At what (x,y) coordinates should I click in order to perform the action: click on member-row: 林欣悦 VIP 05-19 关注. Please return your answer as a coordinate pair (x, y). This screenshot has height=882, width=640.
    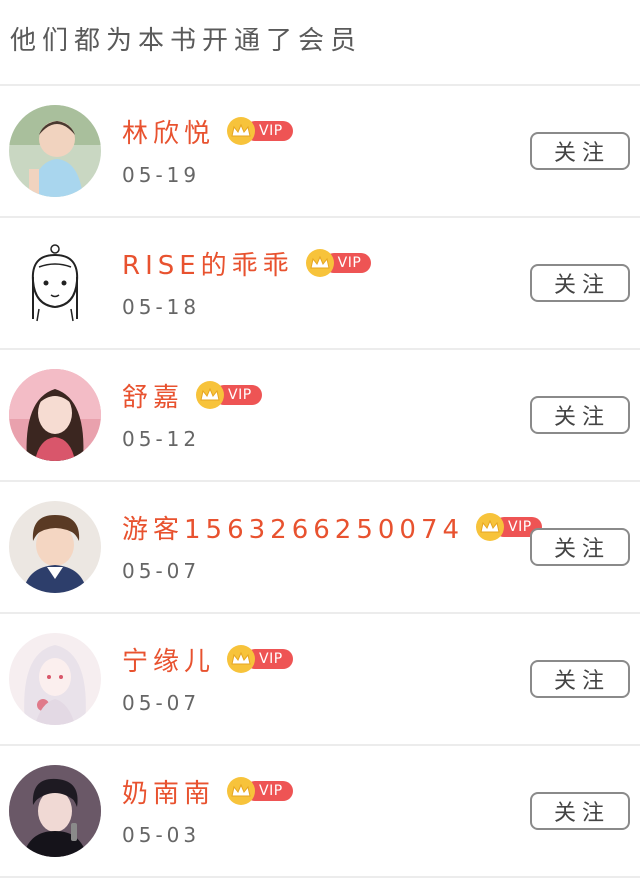
    Looking at the image, I should click on (320, 152).